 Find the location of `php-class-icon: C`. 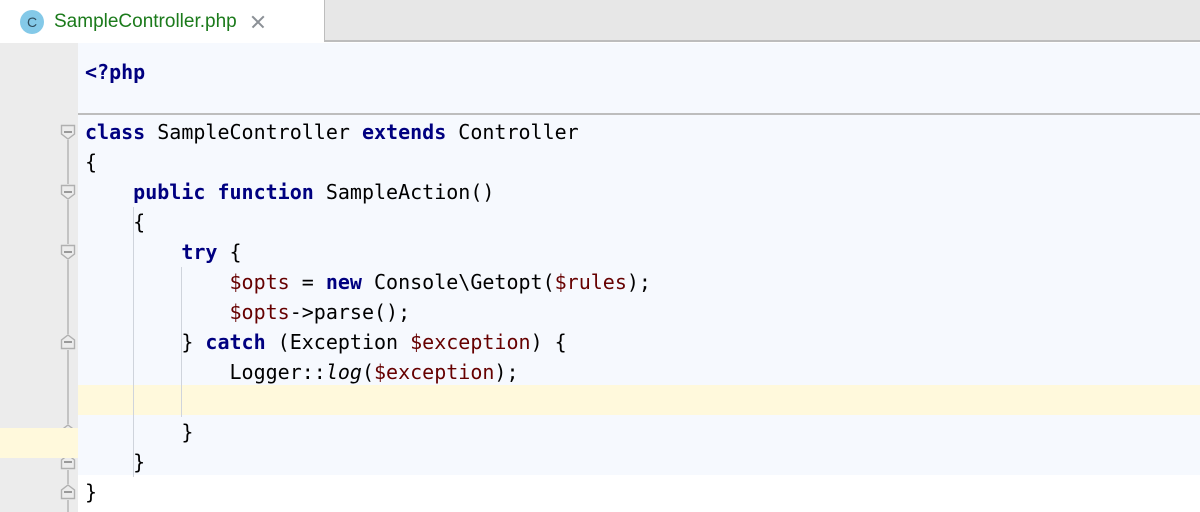

php-class-icon: C is located at coordinates (32, 21).